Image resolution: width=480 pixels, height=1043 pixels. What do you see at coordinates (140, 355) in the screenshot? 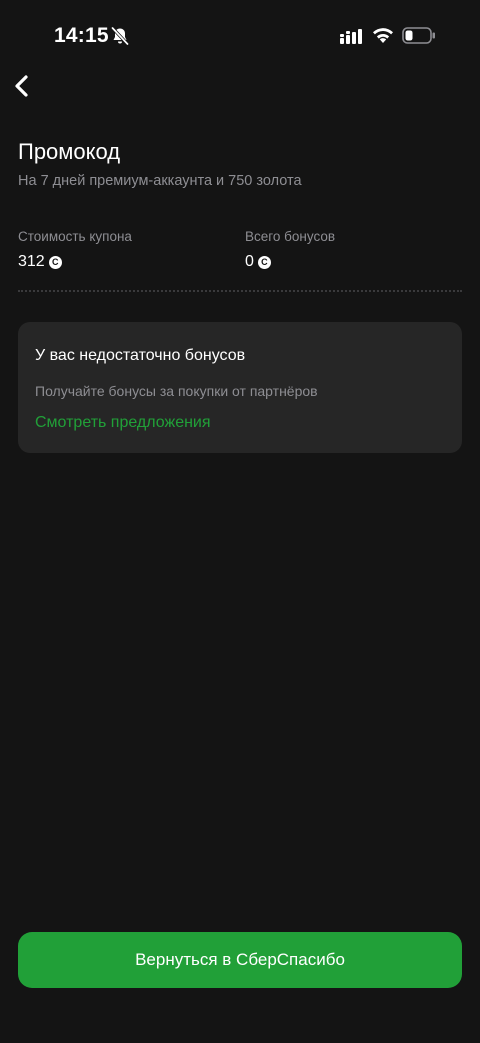
I see `card-title: У вас недостаточно бонусов` at bounding box center [140, 355].